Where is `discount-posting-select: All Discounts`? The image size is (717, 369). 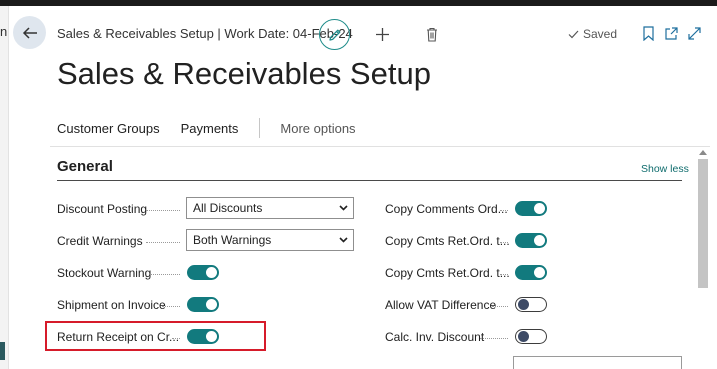 discount-posting-select: All Discounts is located at coordinates (270, 208).